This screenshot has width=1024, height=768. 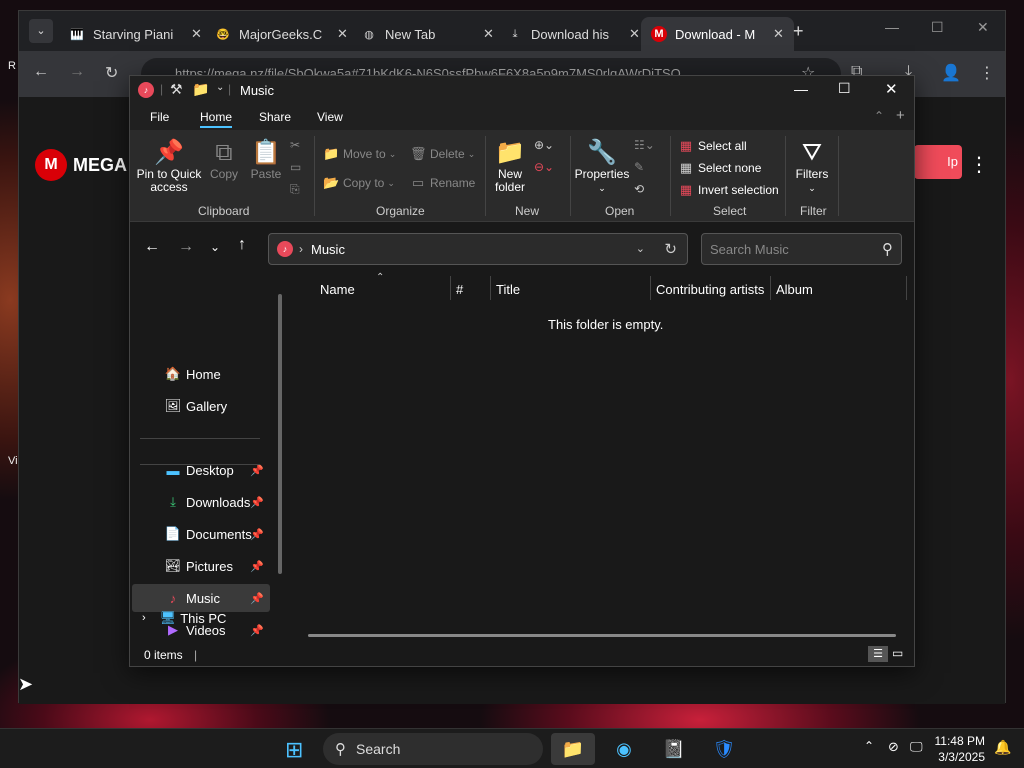 What do you see at coordinates (544, 167) in the screenshot?
I see `easy-access-icon: ⊖⌄` at bounding box center [544, 167].